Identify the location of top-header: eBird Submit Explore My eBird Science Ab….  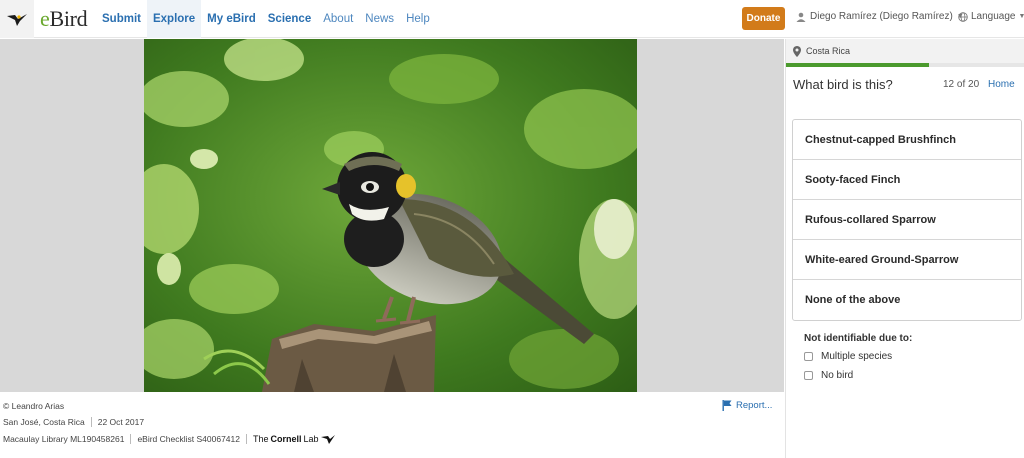
(512, 19).